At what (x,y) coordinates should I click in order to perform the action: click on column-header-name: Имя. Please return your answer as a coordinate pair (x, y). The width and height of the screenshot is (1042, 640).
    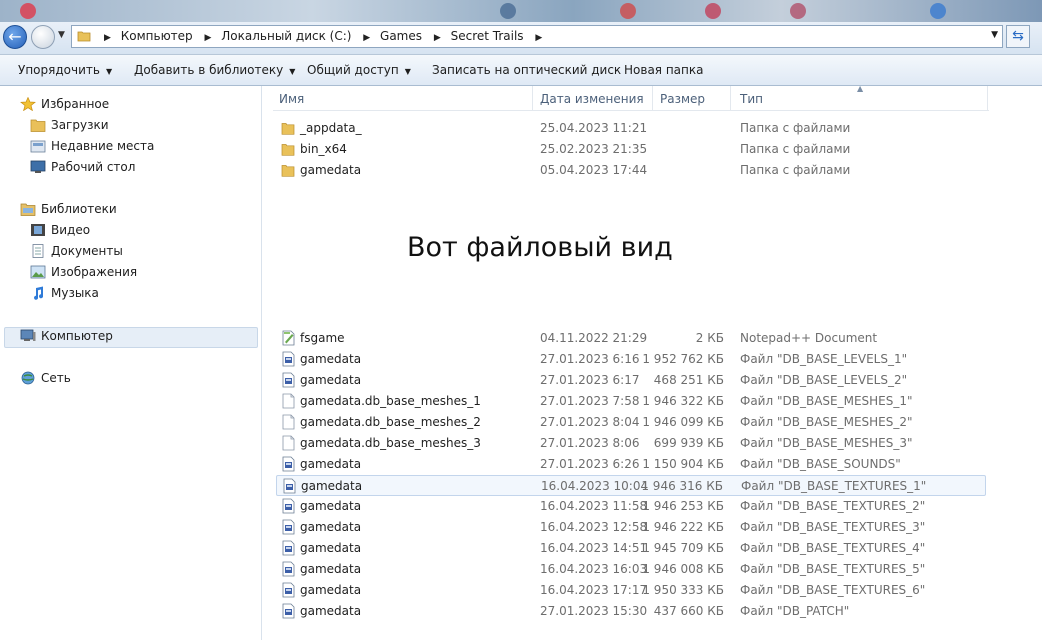
    Looking at the image, I should click on (291, 99).